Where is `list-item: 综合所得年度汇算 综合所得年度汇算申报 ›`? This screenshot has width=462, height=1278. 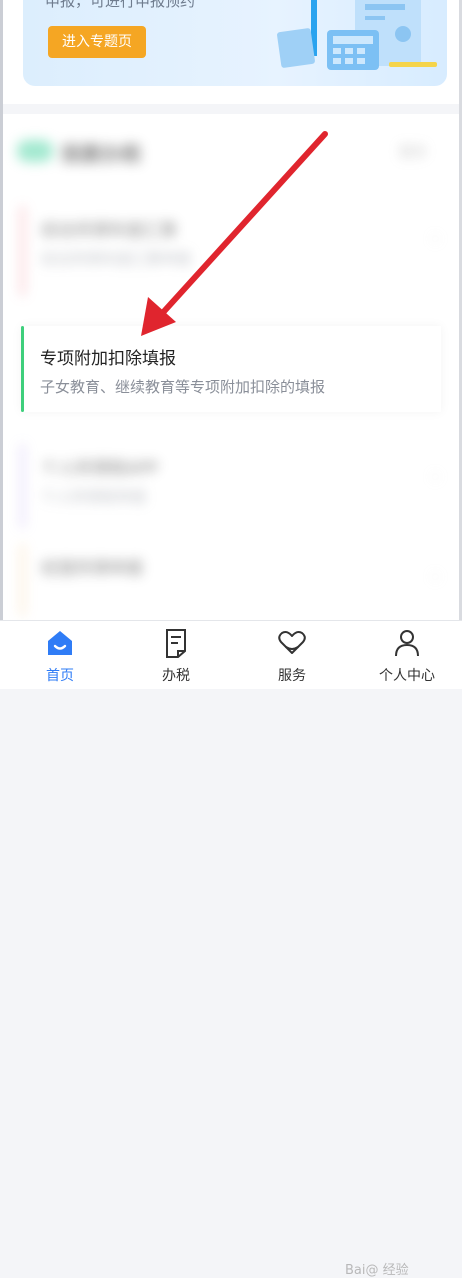
list-item: 综合所得年度汇算 综合所得年度汇算申报 › is located at coordinates (233, 251).